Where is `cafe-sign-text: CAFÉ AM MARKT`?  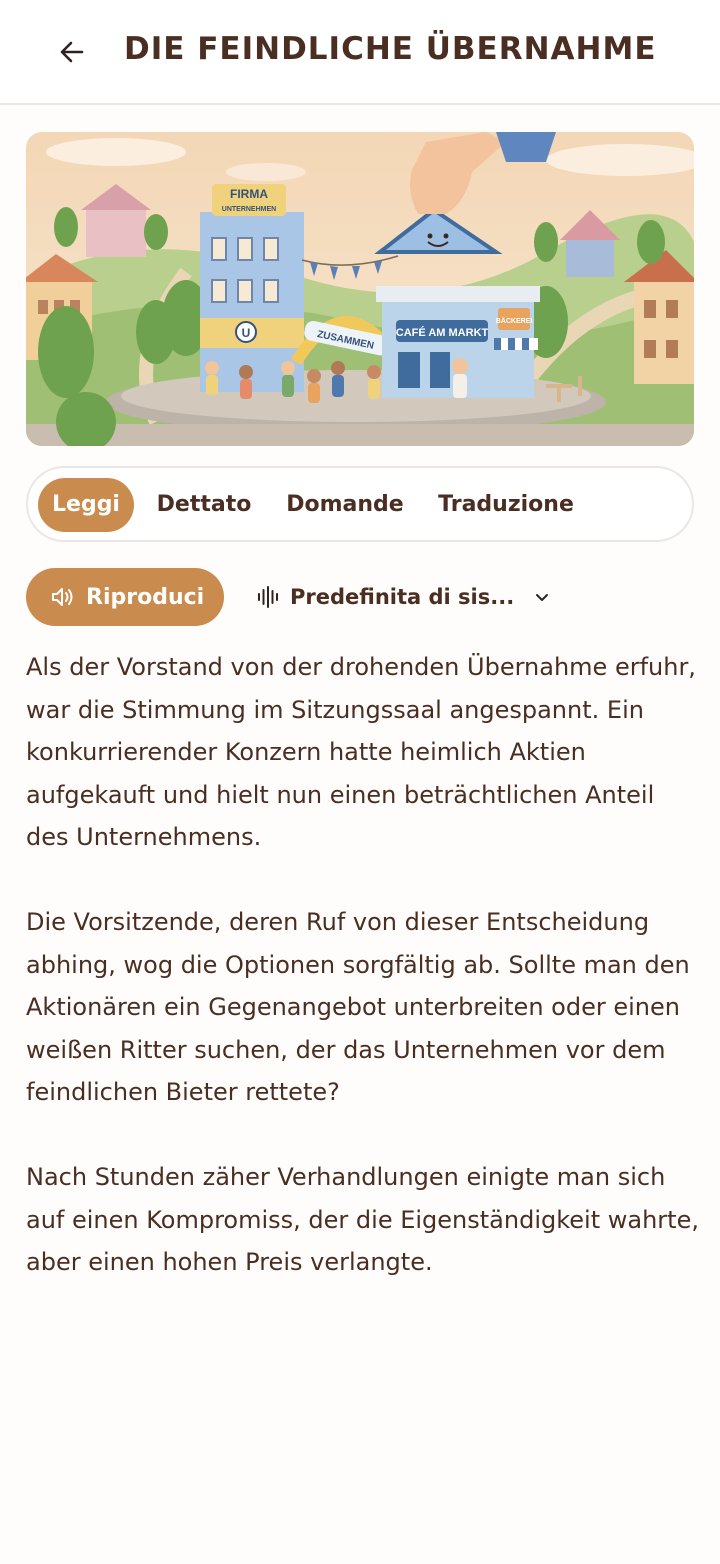 cafe-sign-text: CAFÉ AM MARKT is located at coordinates (442, 332).